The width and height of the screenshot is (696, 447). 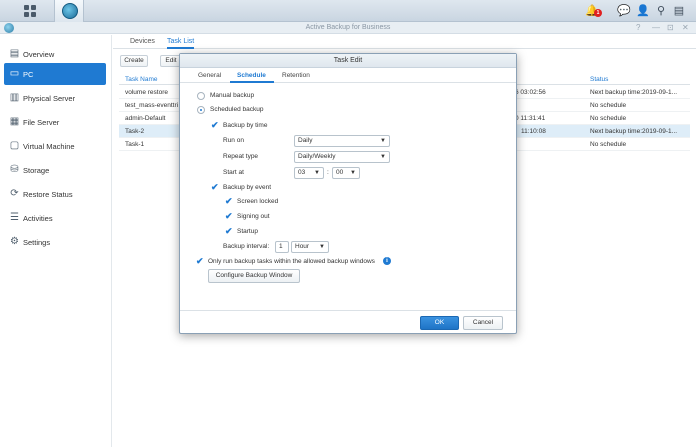 What do you see at coordinates (404, 42) in the screenshot?
I see `main-tabs: Devices Task List` at bounding box center [404, 42].